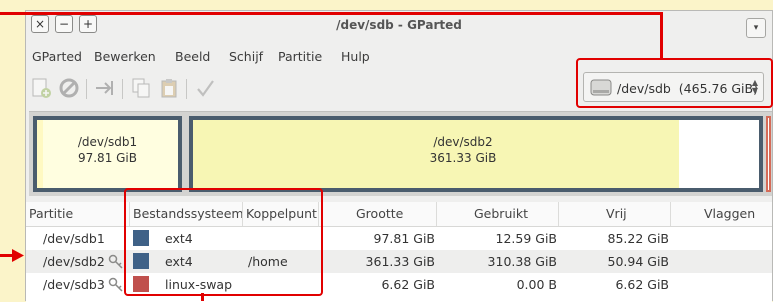  What do you see at coordinates (616, 213) in the screenshot?
I see `column-header-free: Vrij` at bounding box center [616, 213].